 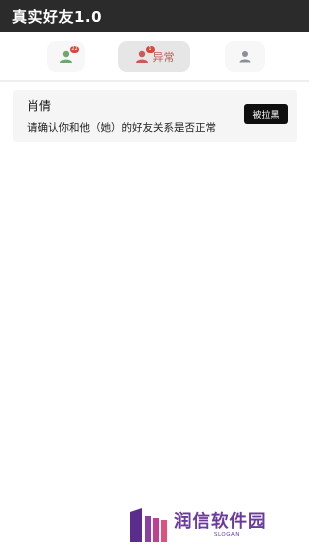 I want to click on friends-count-badge: 22, so click(x=74, y=49).